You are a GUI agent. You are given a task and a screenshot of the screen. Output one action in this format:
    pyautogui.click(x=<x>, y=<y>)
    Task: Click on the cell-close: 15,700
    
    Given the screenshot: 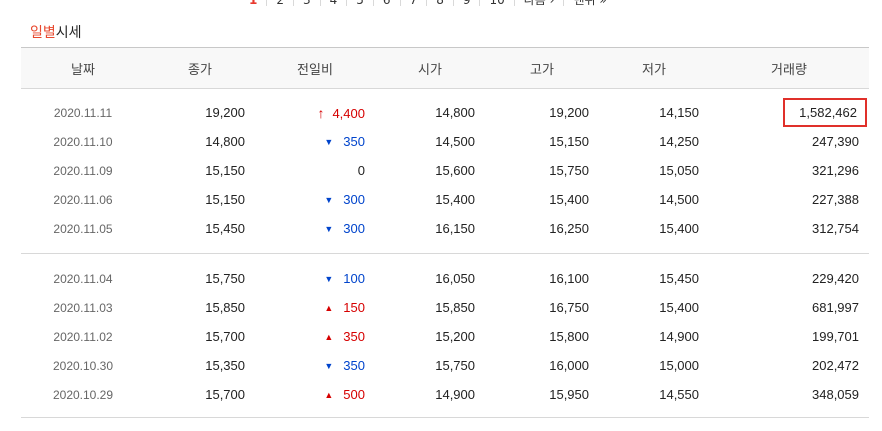 What is the action you would take?
    pyautogui.click(x=200, y=394)
    